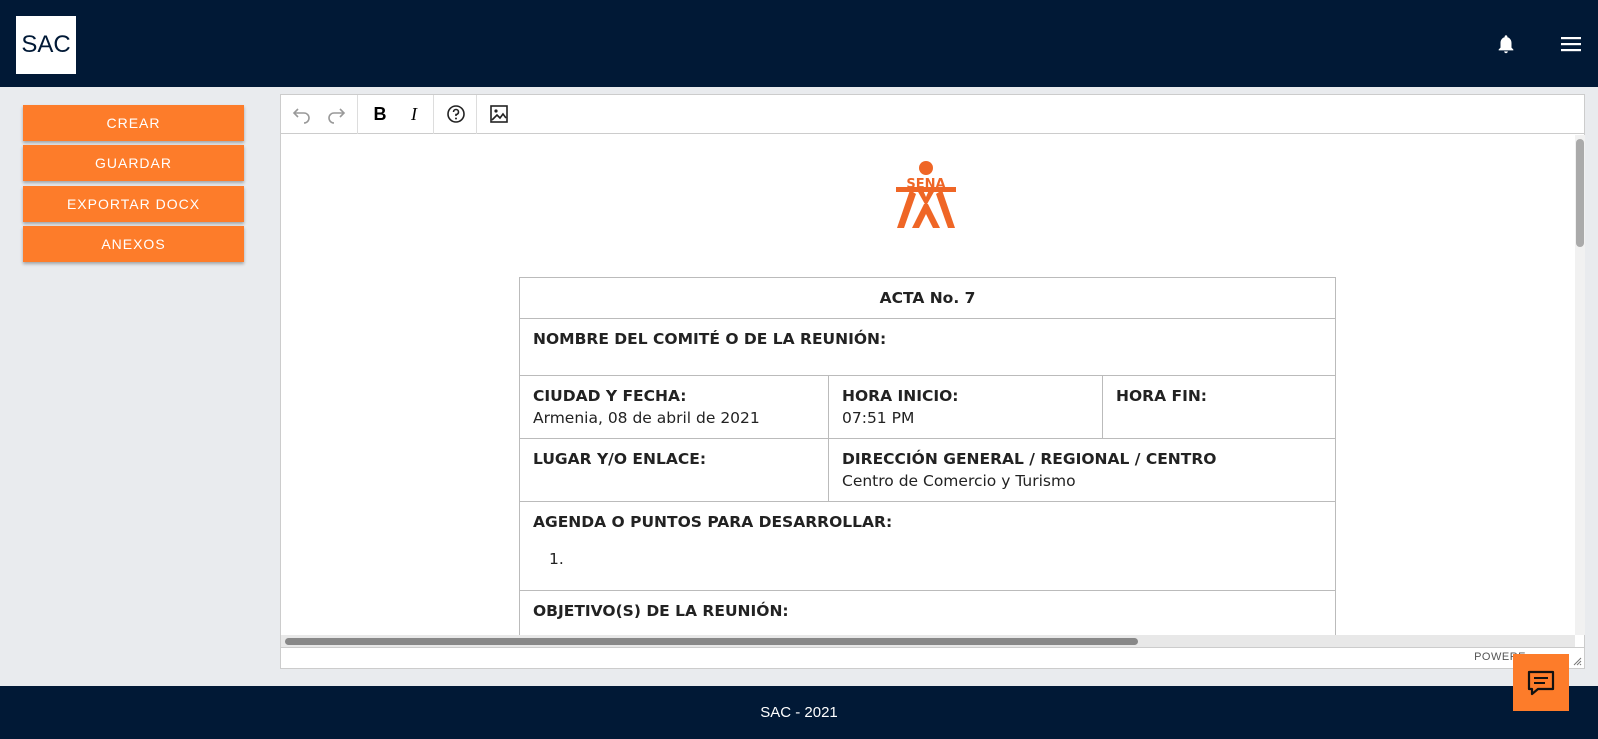  What do you see at coordinates (46, 45) in the screenshot?
I see `sac-logo: SAC` at bounding box center [46, 45].